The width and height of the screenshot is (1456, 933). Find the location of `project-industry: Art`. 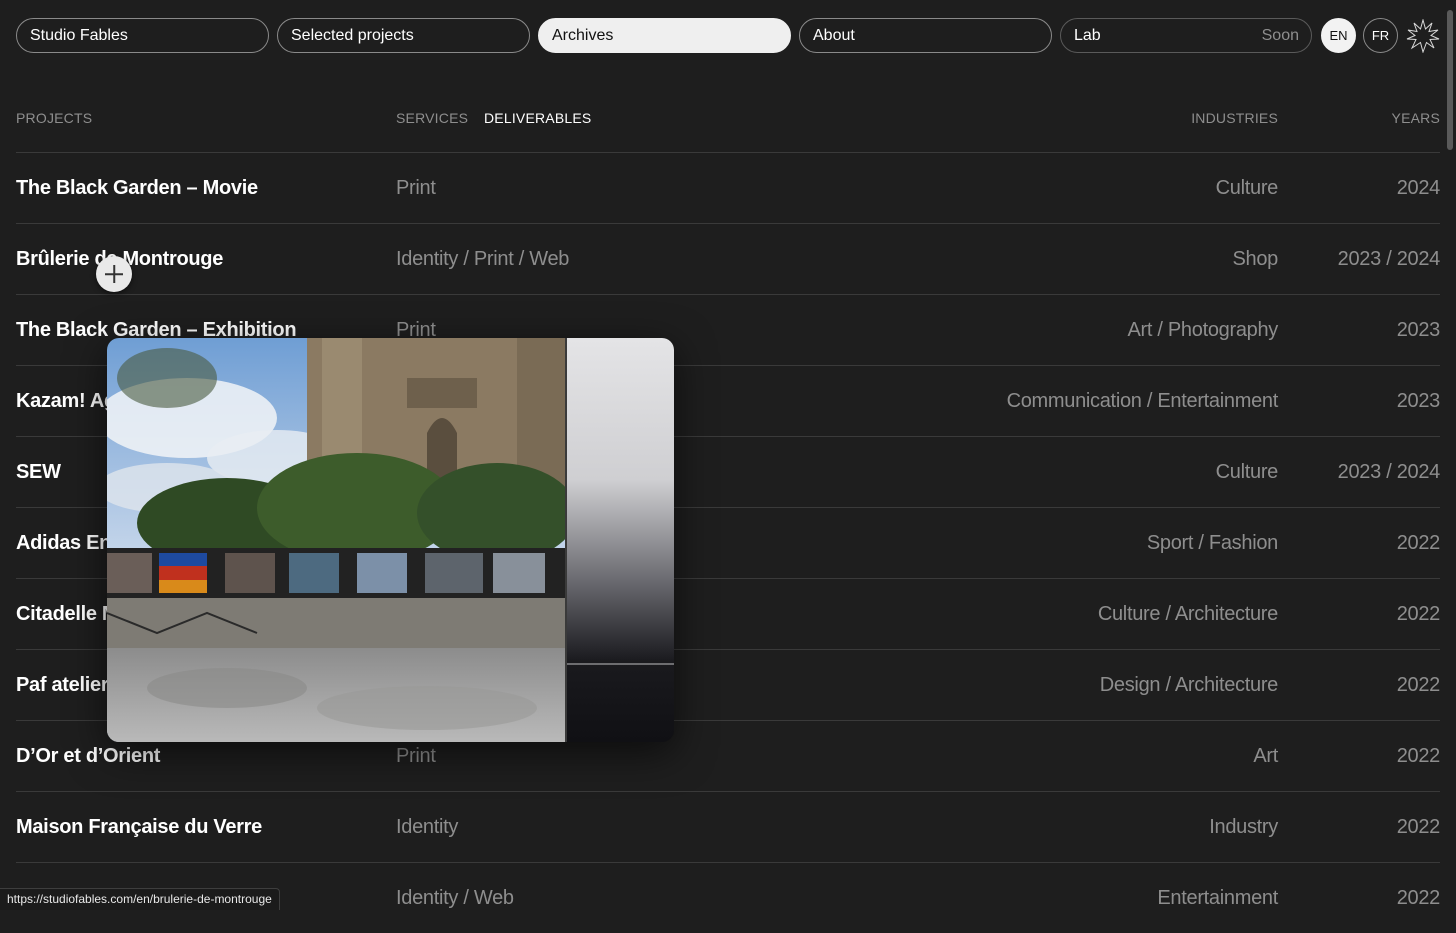

project-industry: Art is located at coordinates (1265, 756).